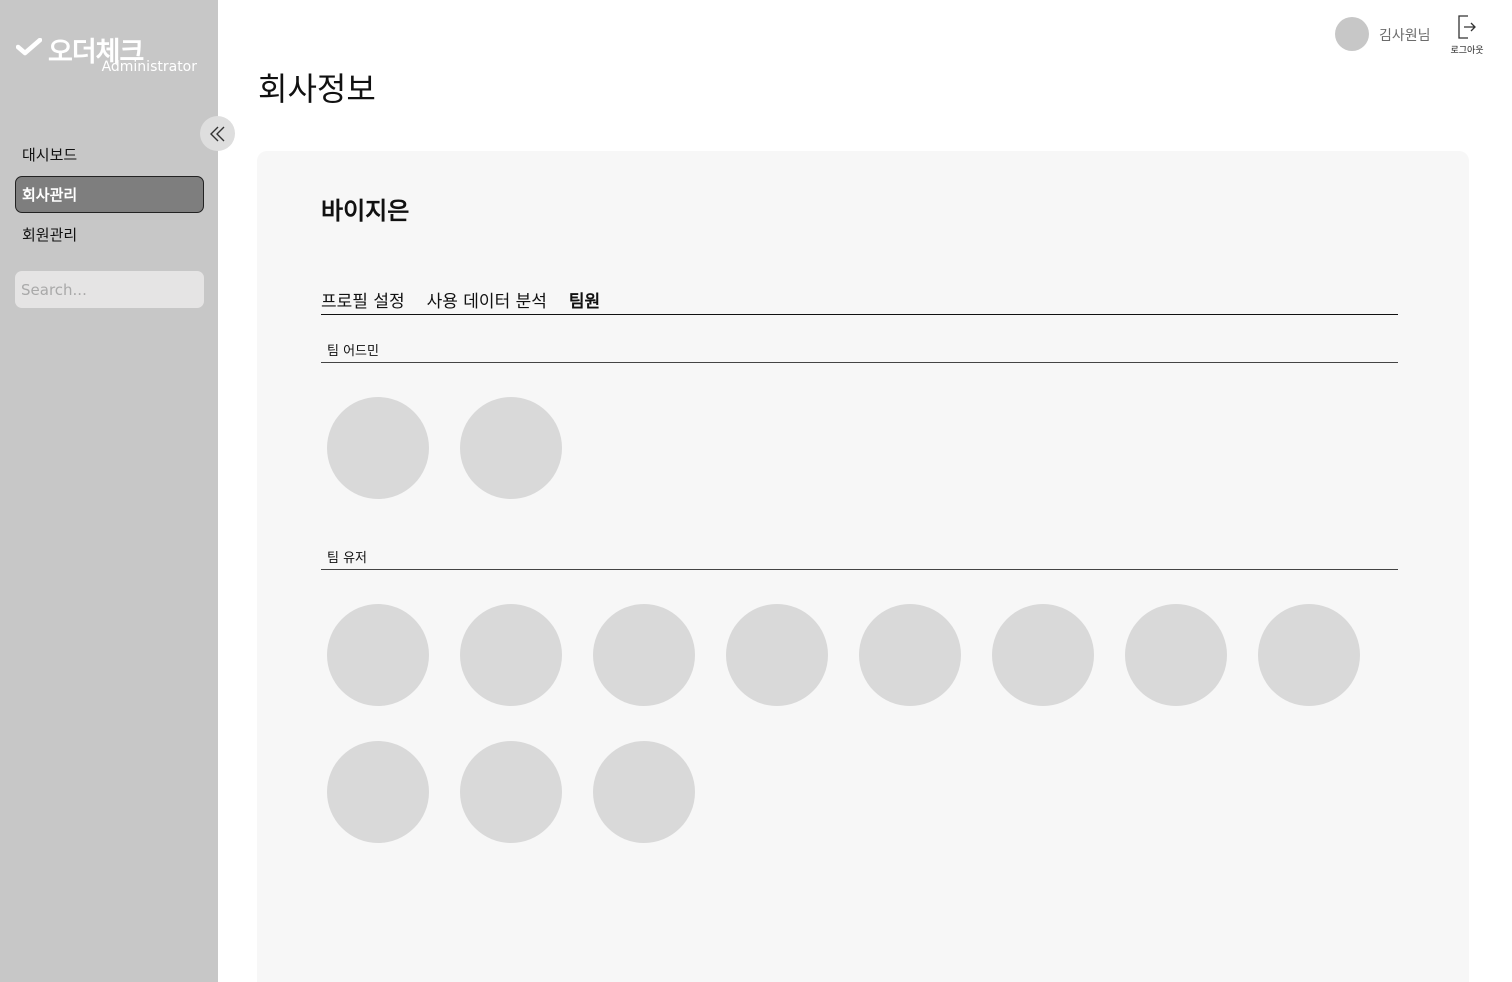 The image size is (1512, 982). What do you see at coordinates (149, 67) in the screenshot?
I see `logo-subtitle: Administrator` at bounding box center [149, 67].